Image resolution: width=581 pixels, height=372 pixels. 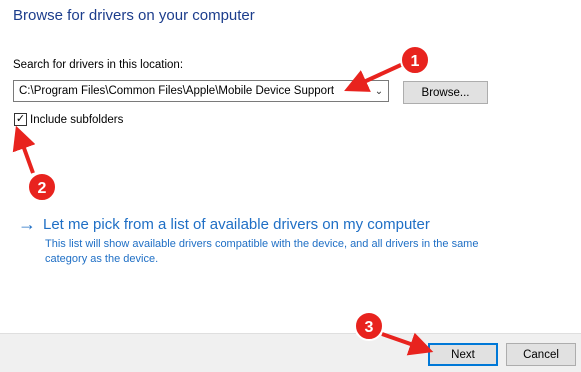 I want to click on annotation-marker-1-circle, so click(x=415, y=60).